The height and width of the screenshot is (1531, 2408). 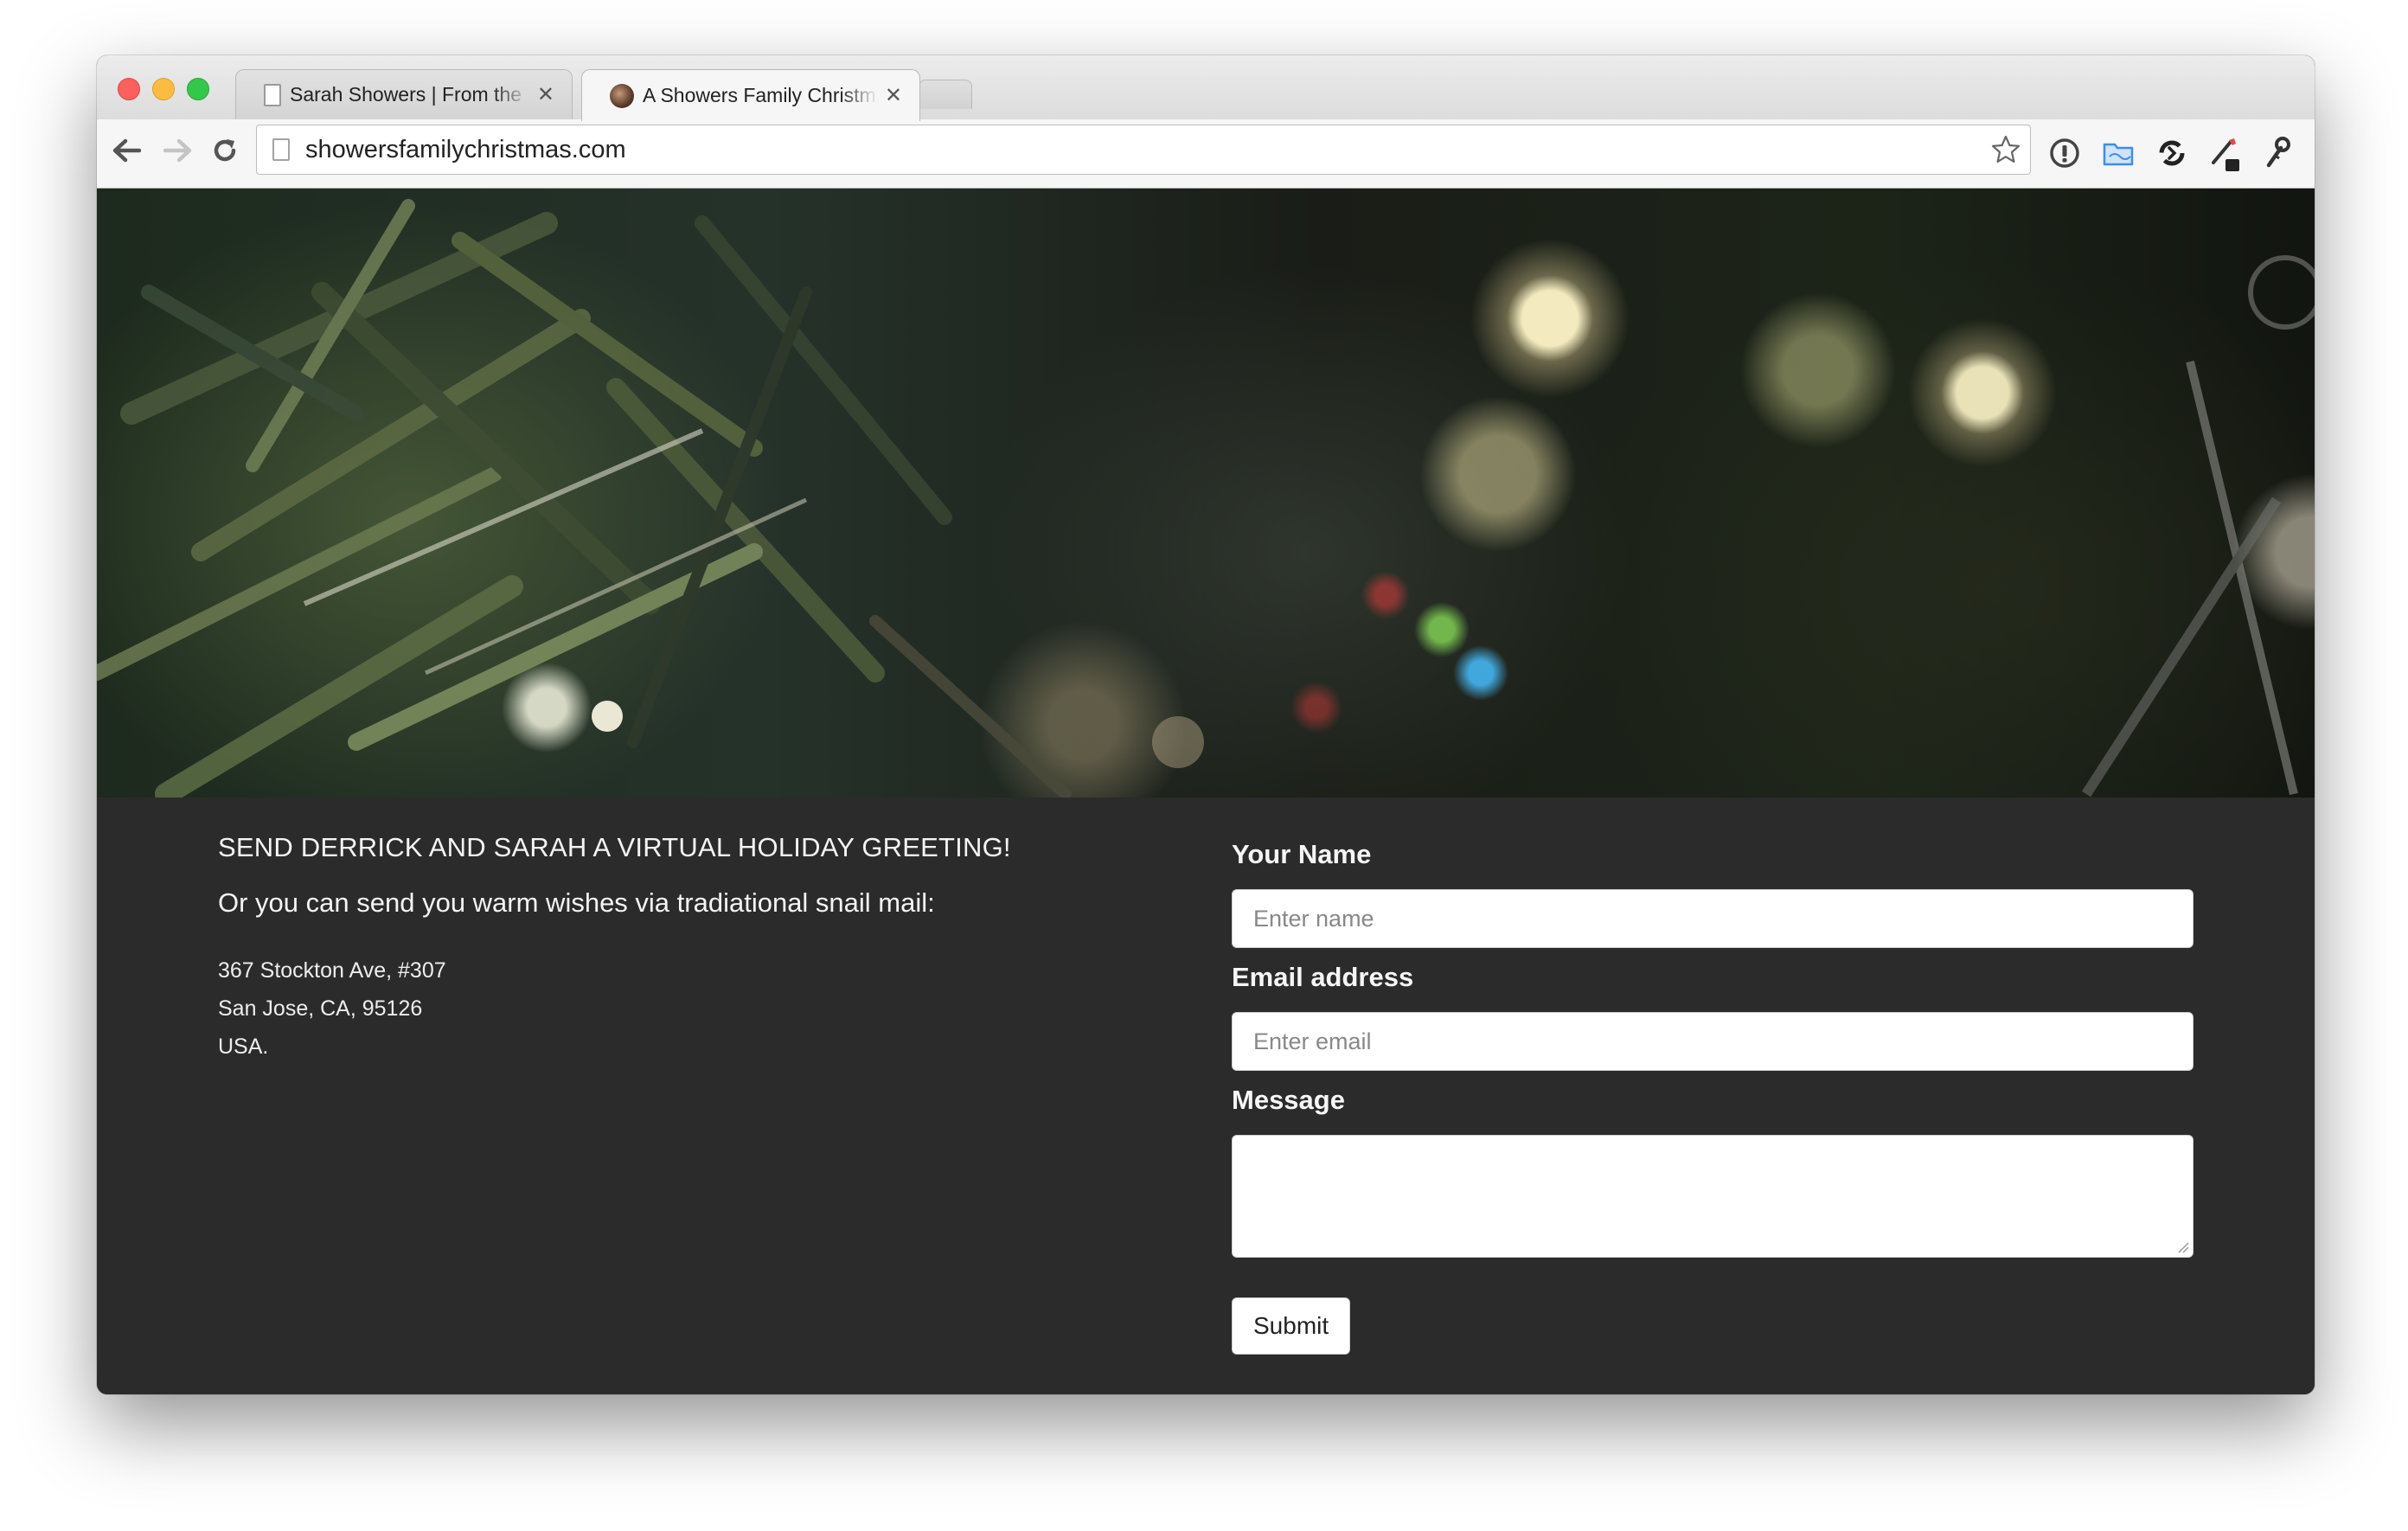 What do you see at coordinates (1712, 918) in the screenshot?
I see `name-input: Enter name` at bounding box center [1712, 918].